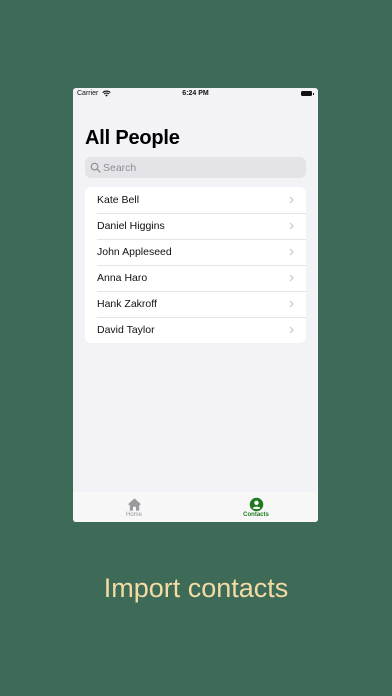 This screenshot has width=392, height=696. I want to click on contact-row: Anna Haro, so click(195, 278).